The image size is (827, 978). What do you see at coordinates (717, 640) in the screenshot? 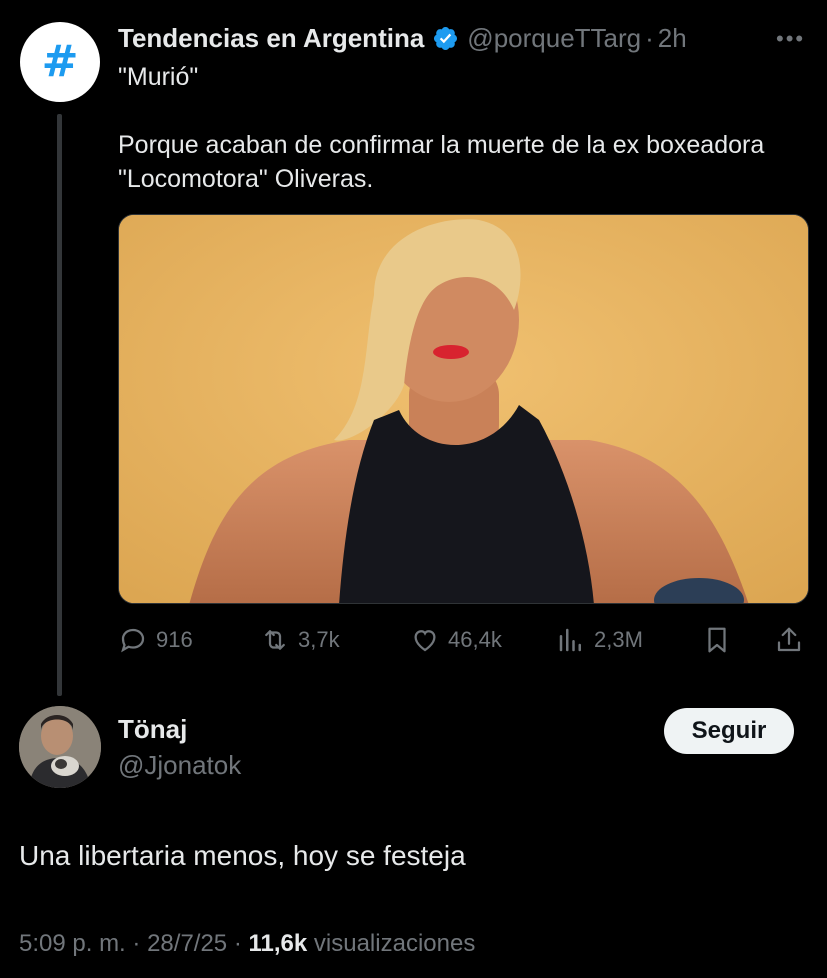
I see `bookmark-icon` at bounding box center [717, 640].